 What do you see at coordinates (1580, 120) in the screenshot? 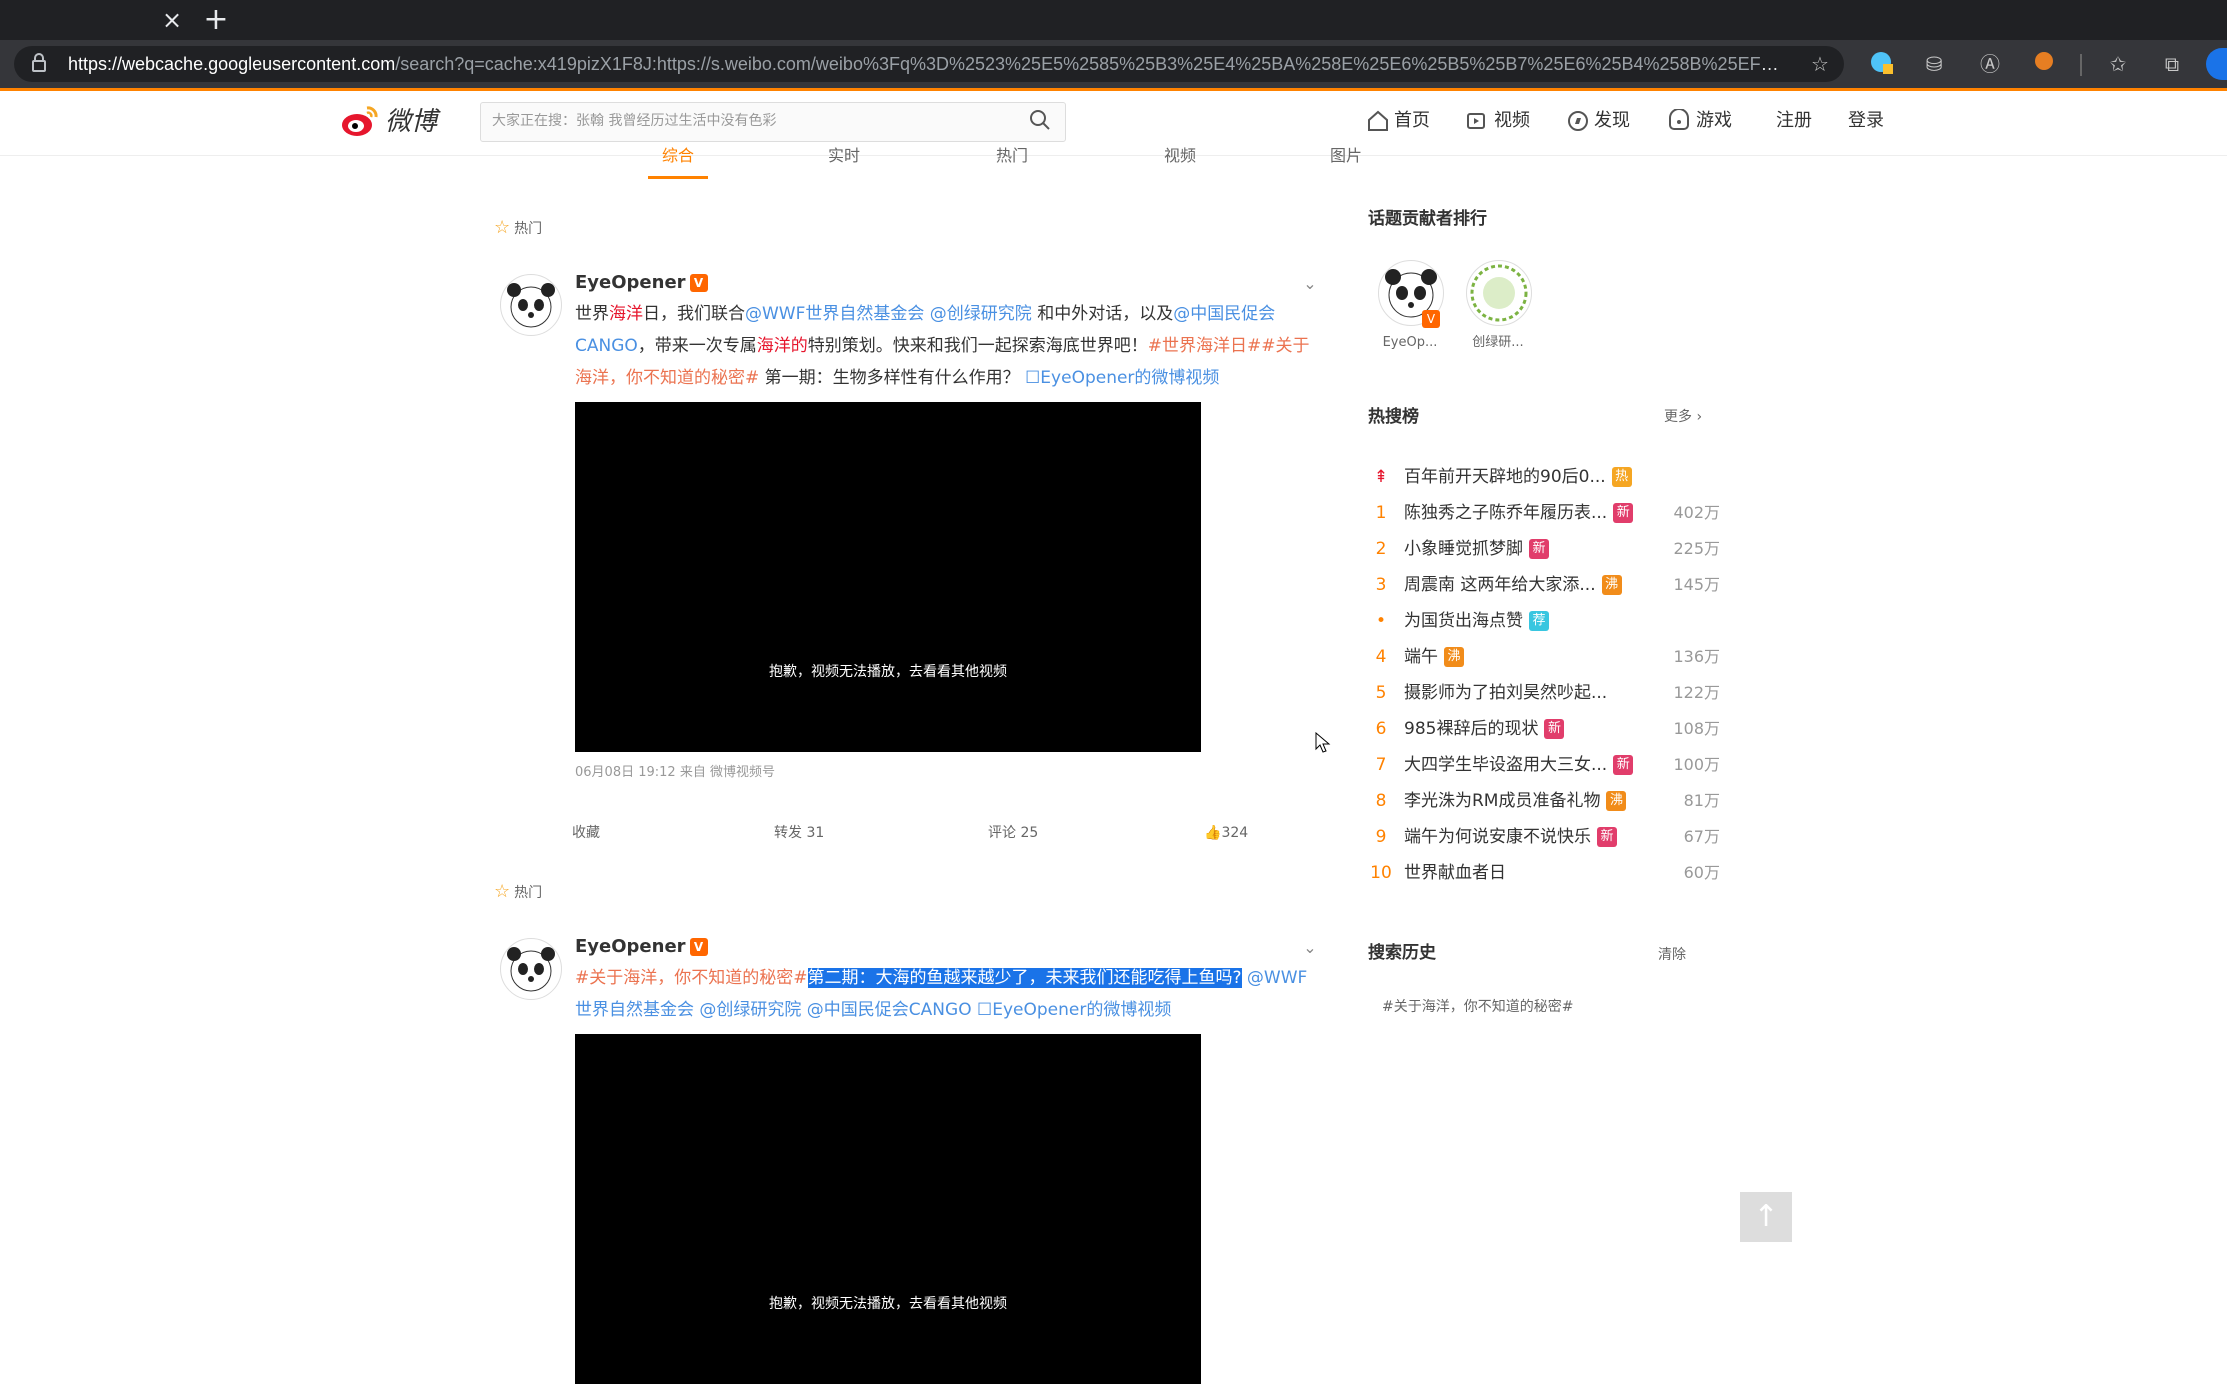
I see `compass-icon` at bounding box center [1580, 120].